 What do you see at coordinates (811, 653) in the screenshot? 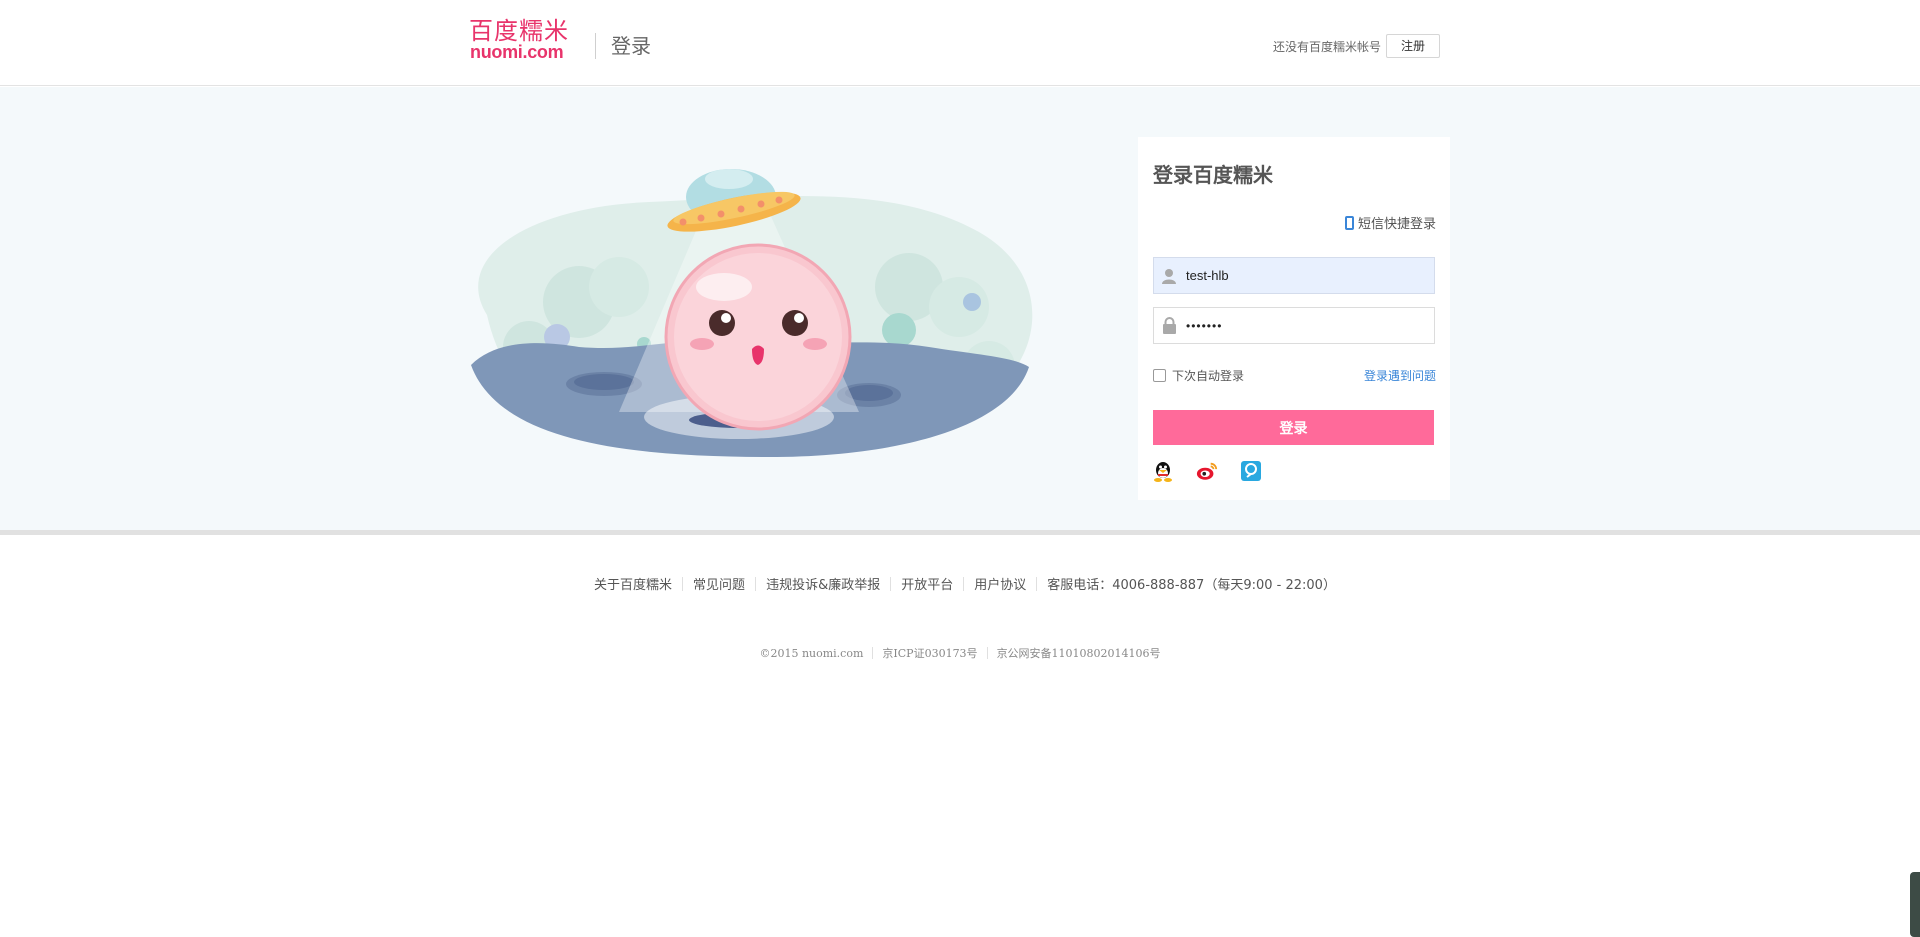
I see `copyright: ©2015 nuomi.com` at bounding box center [811, 653].